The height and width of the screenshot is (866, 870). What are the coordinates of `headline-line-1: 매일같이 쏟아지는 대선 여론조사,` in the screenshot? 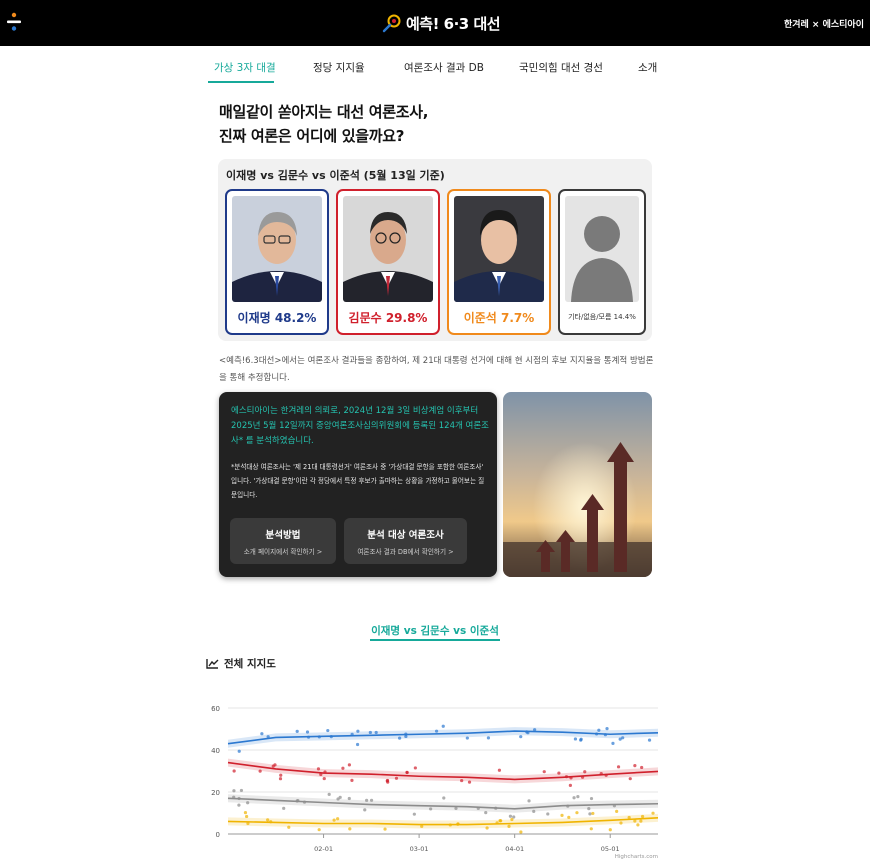 It's located at (324, 112).